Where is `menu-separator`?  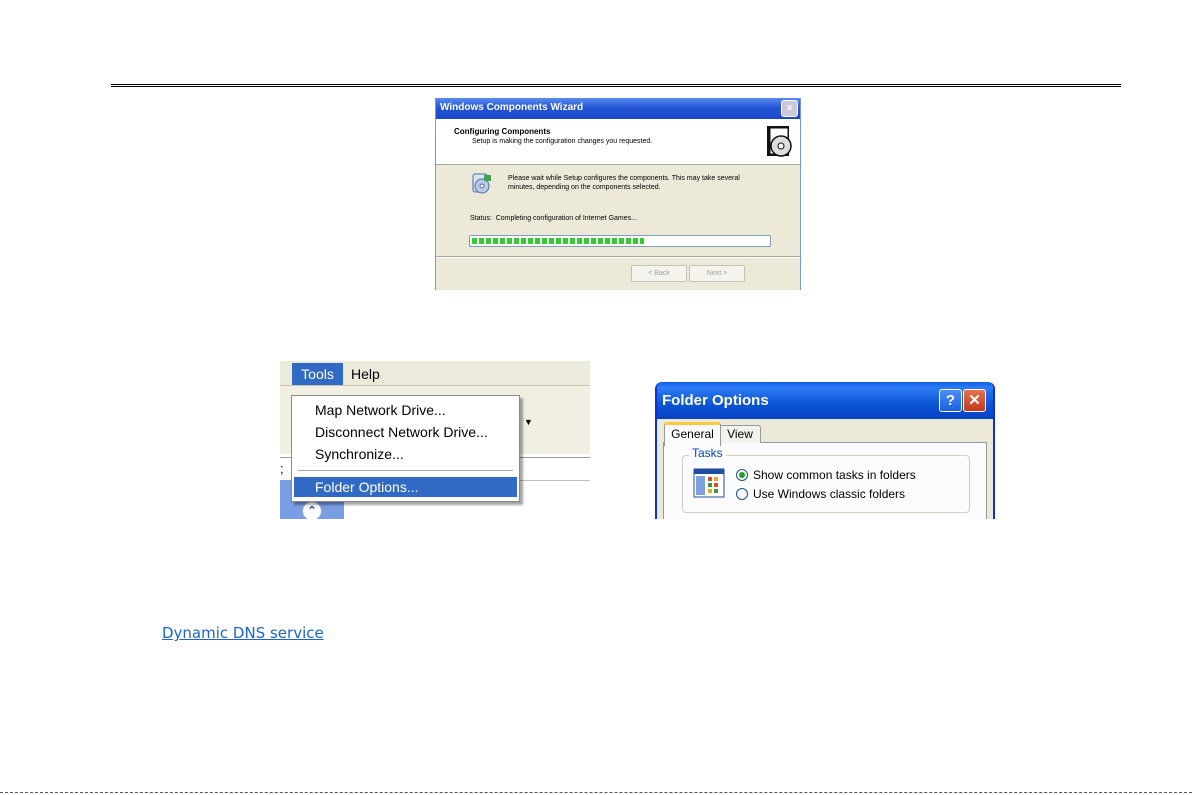 menu-separator is located at coordinates (405, 470).